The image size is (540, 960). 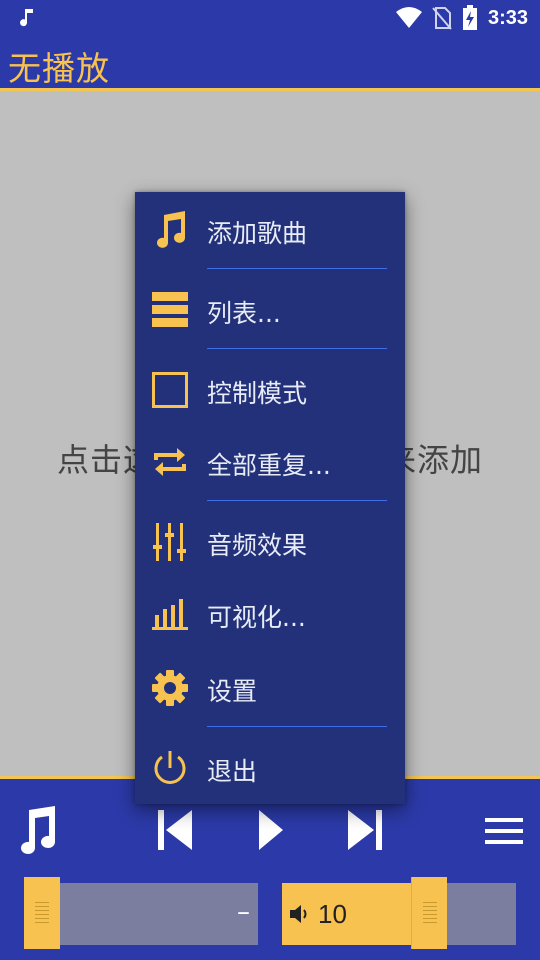 I want to click on gear-icon, so click(x=170, y=688).